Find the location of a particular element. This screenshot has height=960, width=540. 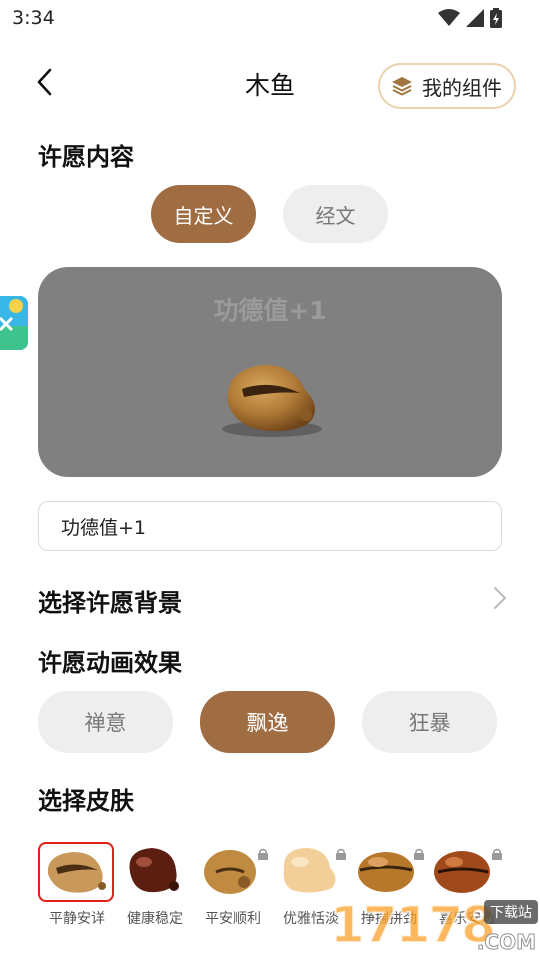

watermark-suffix: .COM is located at coordinates (506, 942).